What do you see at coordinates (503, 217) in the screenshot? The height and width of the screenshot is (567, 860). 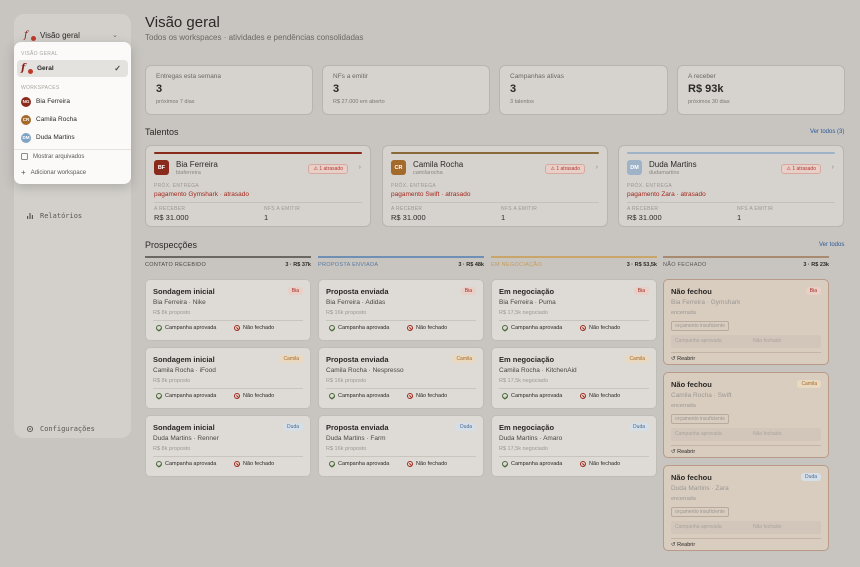 I see `nf-value: 1` at bounding box center [503, 217].